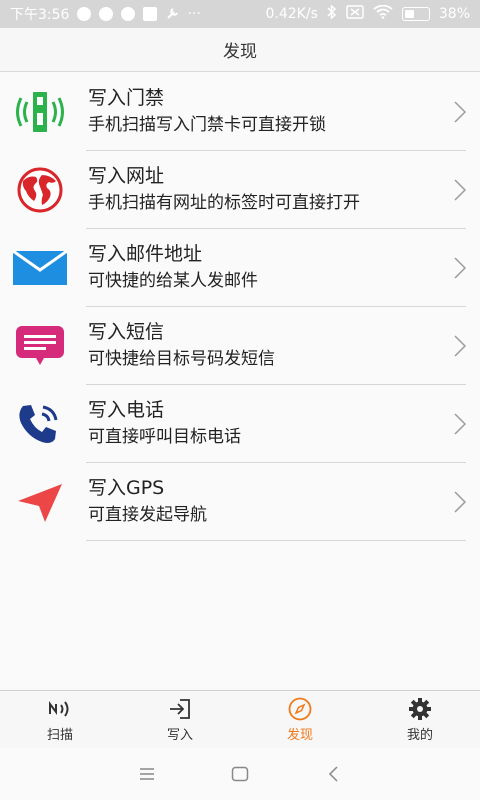 Image resolution: width=480 pixels, height=800 pixels. Describe the element at coordinates (147, 515) in the screenshot. I see `item-subtitle: 可直接发起导航` at that location.